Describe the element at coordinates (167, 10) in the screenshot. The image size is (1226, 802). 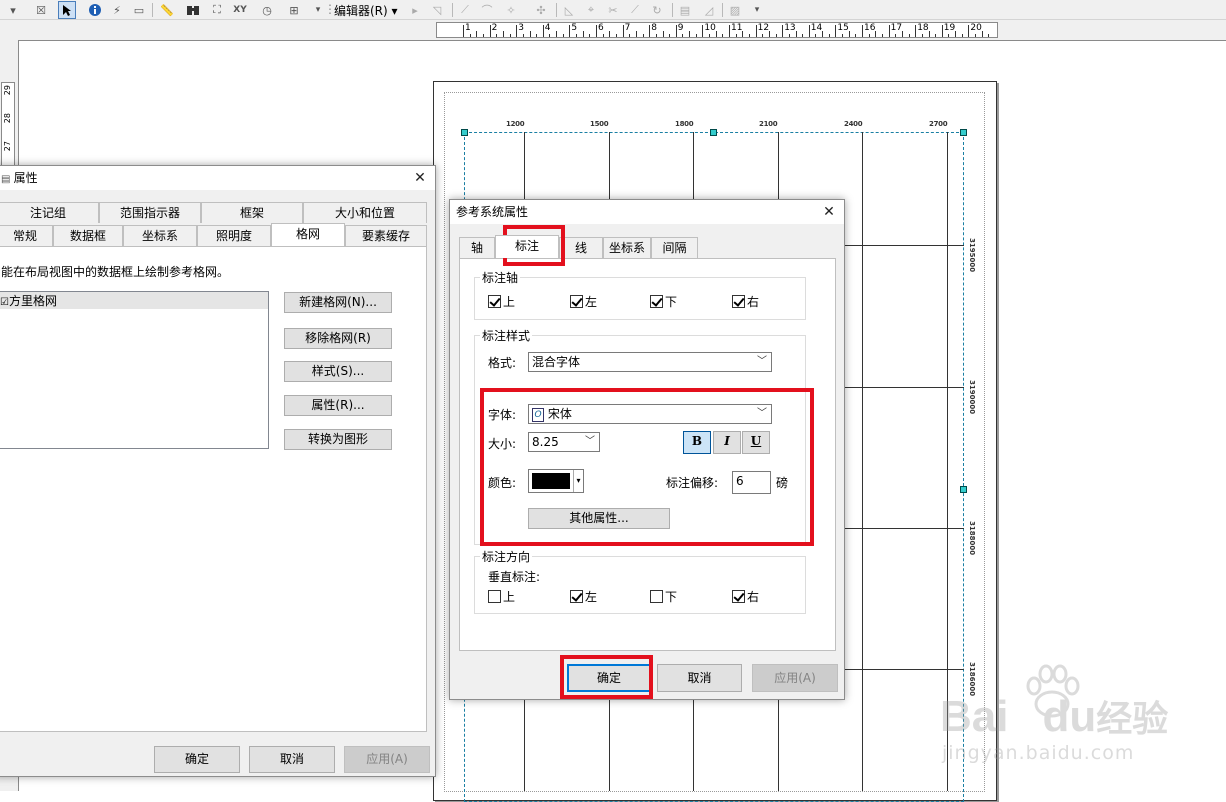
I see `measure-icon: 📏` at that location.